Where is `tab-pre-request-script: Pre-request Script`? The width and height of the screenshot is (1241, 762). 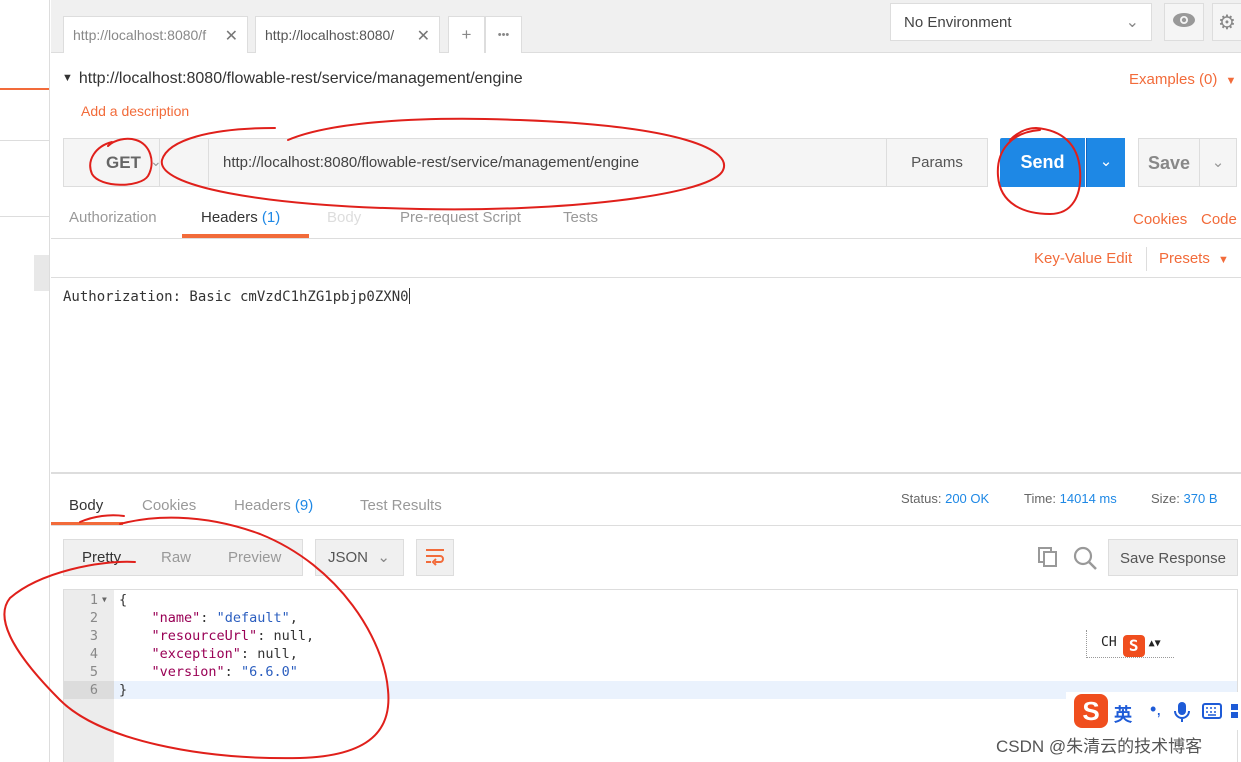
tab-pre-request-script: Pre-request Script is located at coordinates (460, 217).